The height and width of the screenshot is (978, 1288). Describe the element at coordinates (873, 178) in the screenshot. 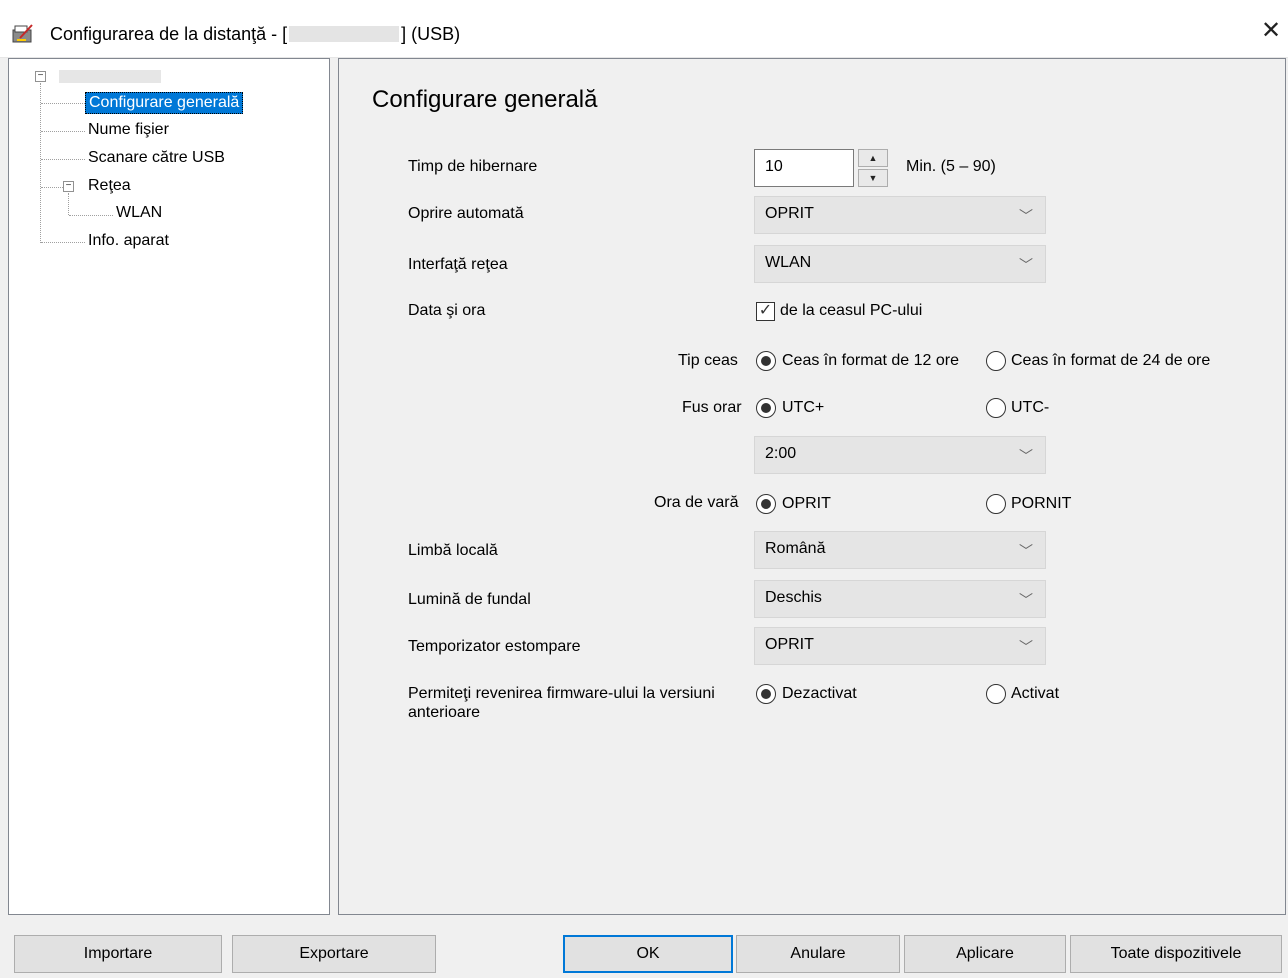

I see `spin-down-icon: ▼` at that location.